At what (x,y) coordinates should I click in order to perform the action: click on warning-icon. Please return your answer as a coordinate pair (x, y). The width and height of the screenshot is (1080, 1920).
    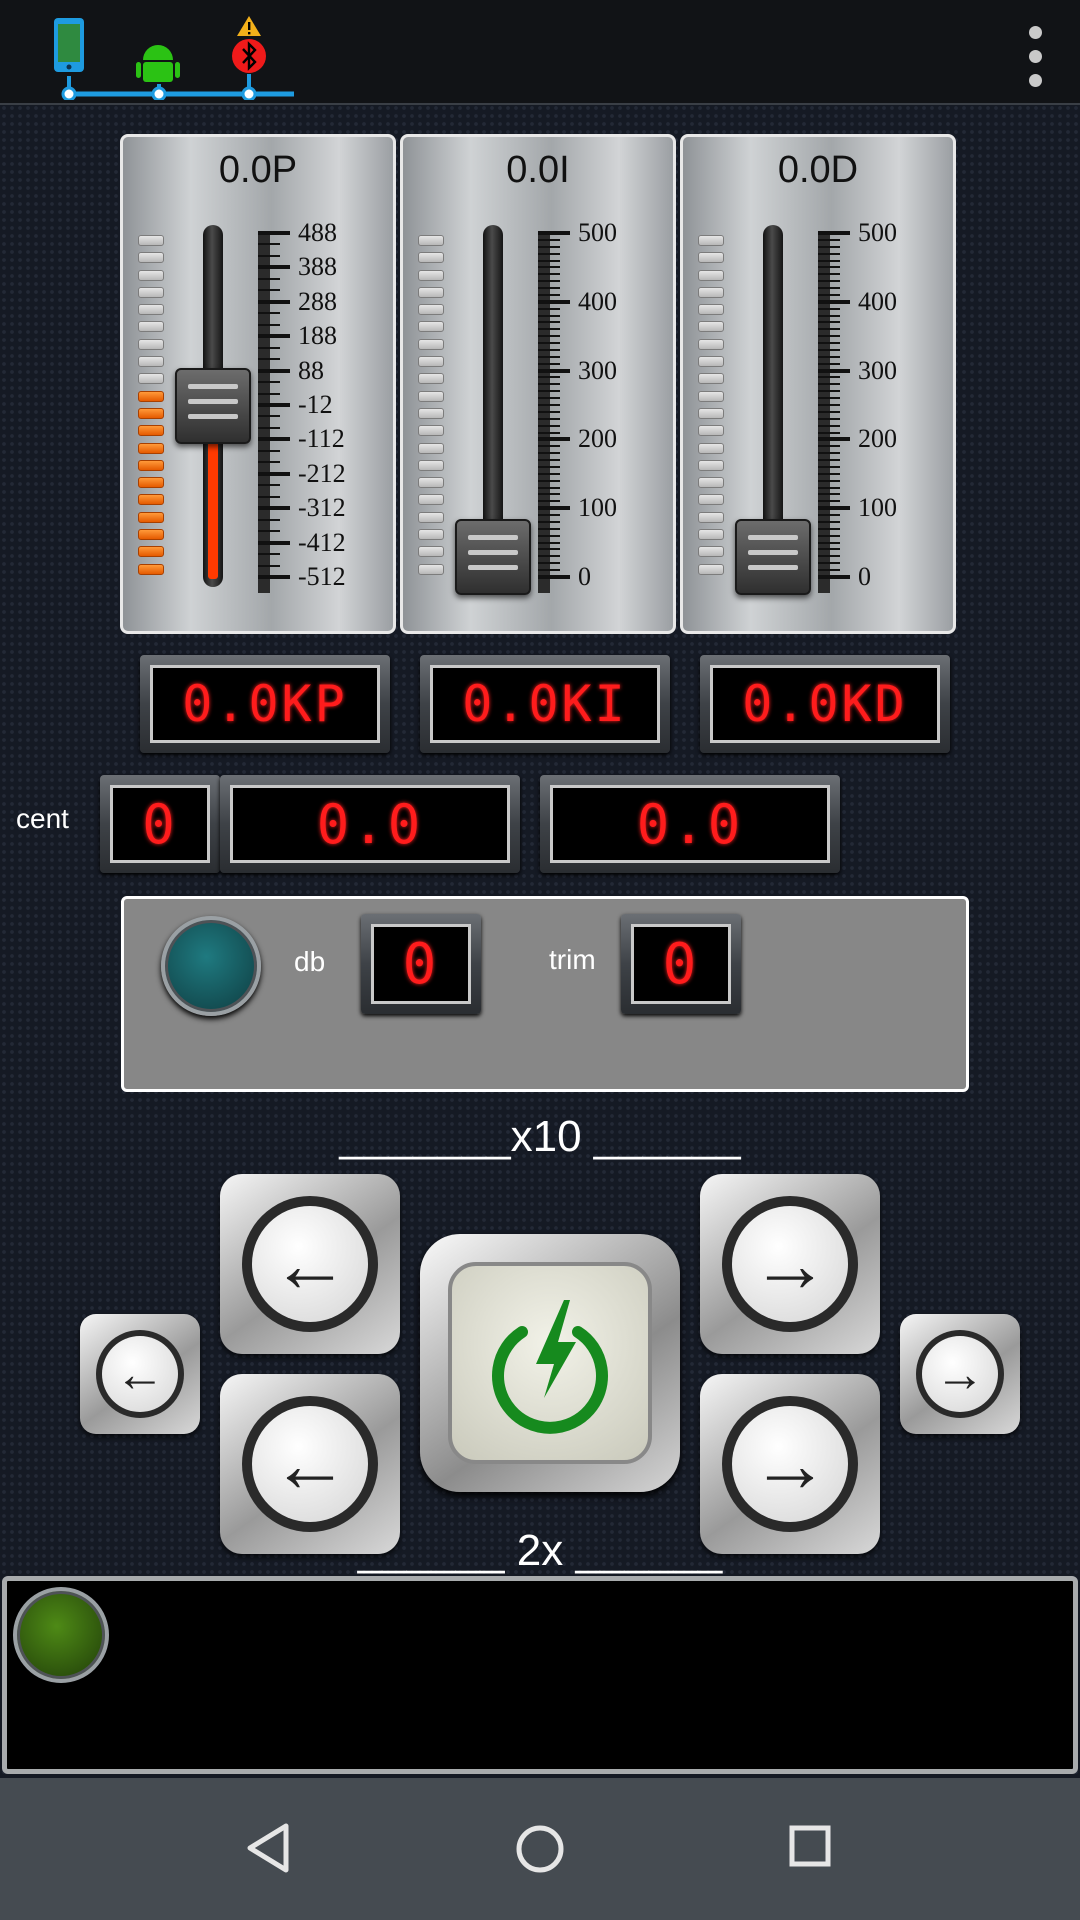
    Looking at the image, I should click on (249, 26).